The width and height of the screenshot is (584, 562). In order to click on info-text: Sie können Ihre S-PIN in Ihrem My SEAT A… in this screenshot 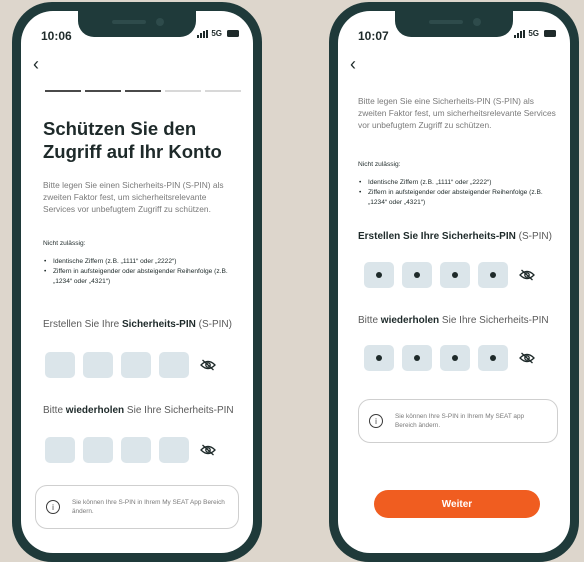, I will do `click(148, 507)`.